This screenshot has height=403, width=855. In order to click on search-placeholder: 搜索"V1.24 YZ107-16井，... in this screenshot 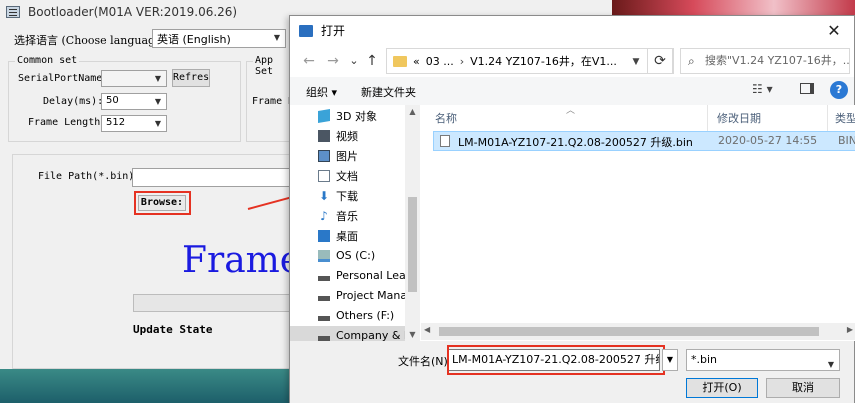, I will do `click(777, 60)`.